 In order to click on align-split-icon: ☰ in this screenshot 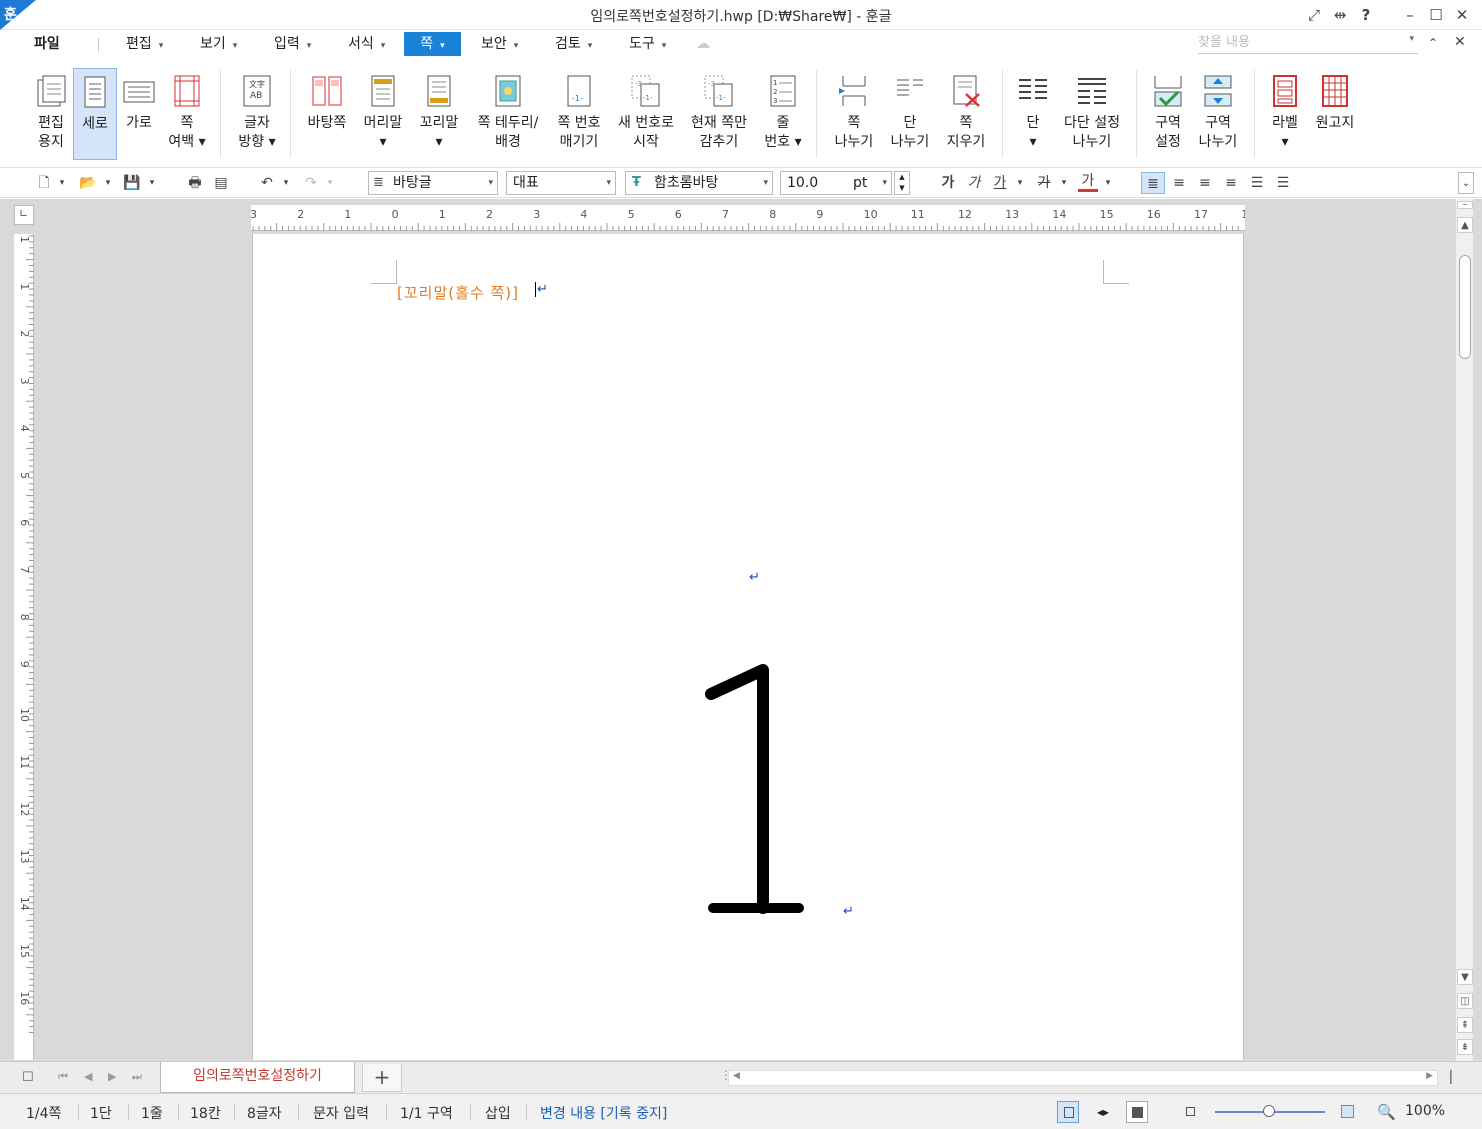, I will do `click(1283, 183)`.